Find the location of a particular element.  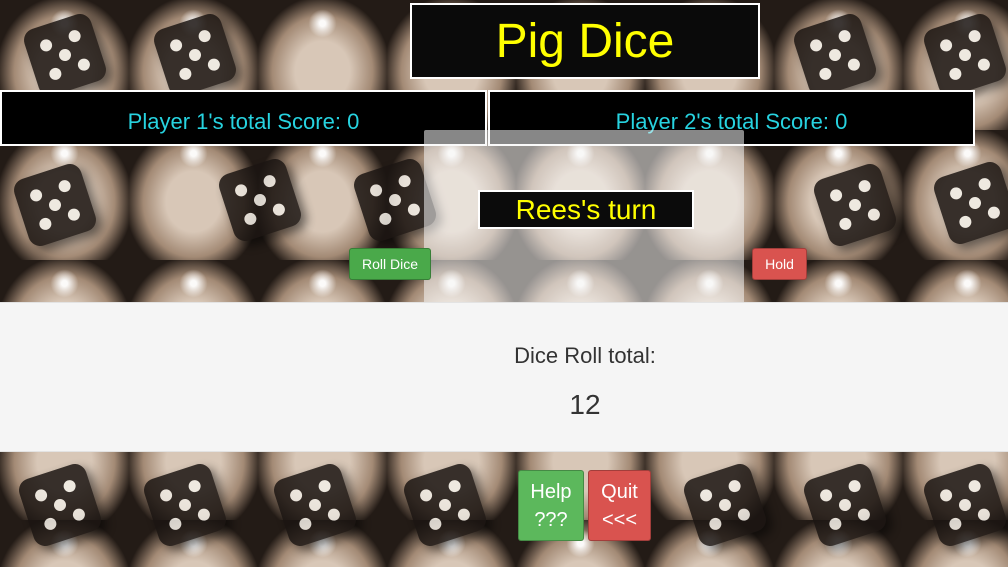

hold-button: Hold is located at coordinates (779, 264).